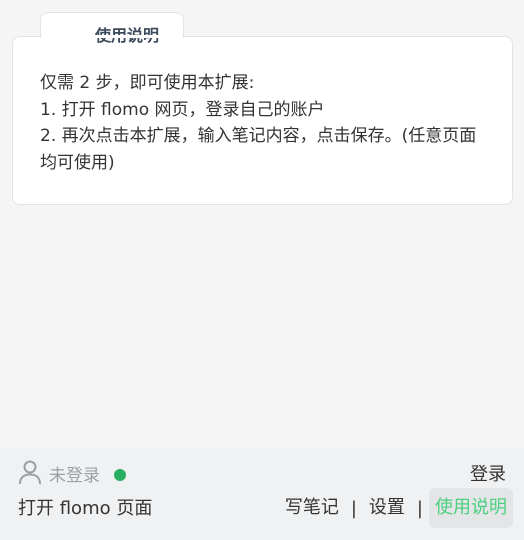 The width and height of the screenshot is (524, 540). I want to click on open-flomo-link: 打开 flomo 页面, so click(85, 509).